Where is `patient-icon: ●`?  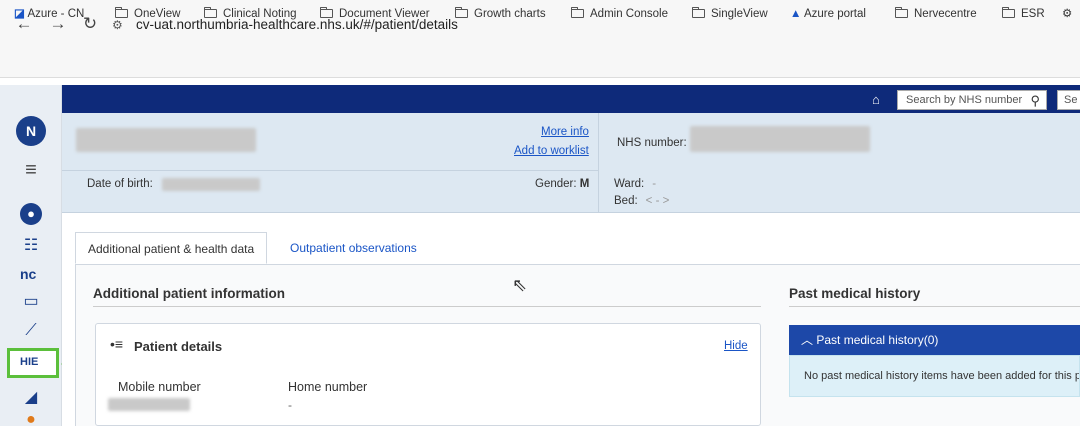 patient-icon: ● is located at coordinates (31, 214).